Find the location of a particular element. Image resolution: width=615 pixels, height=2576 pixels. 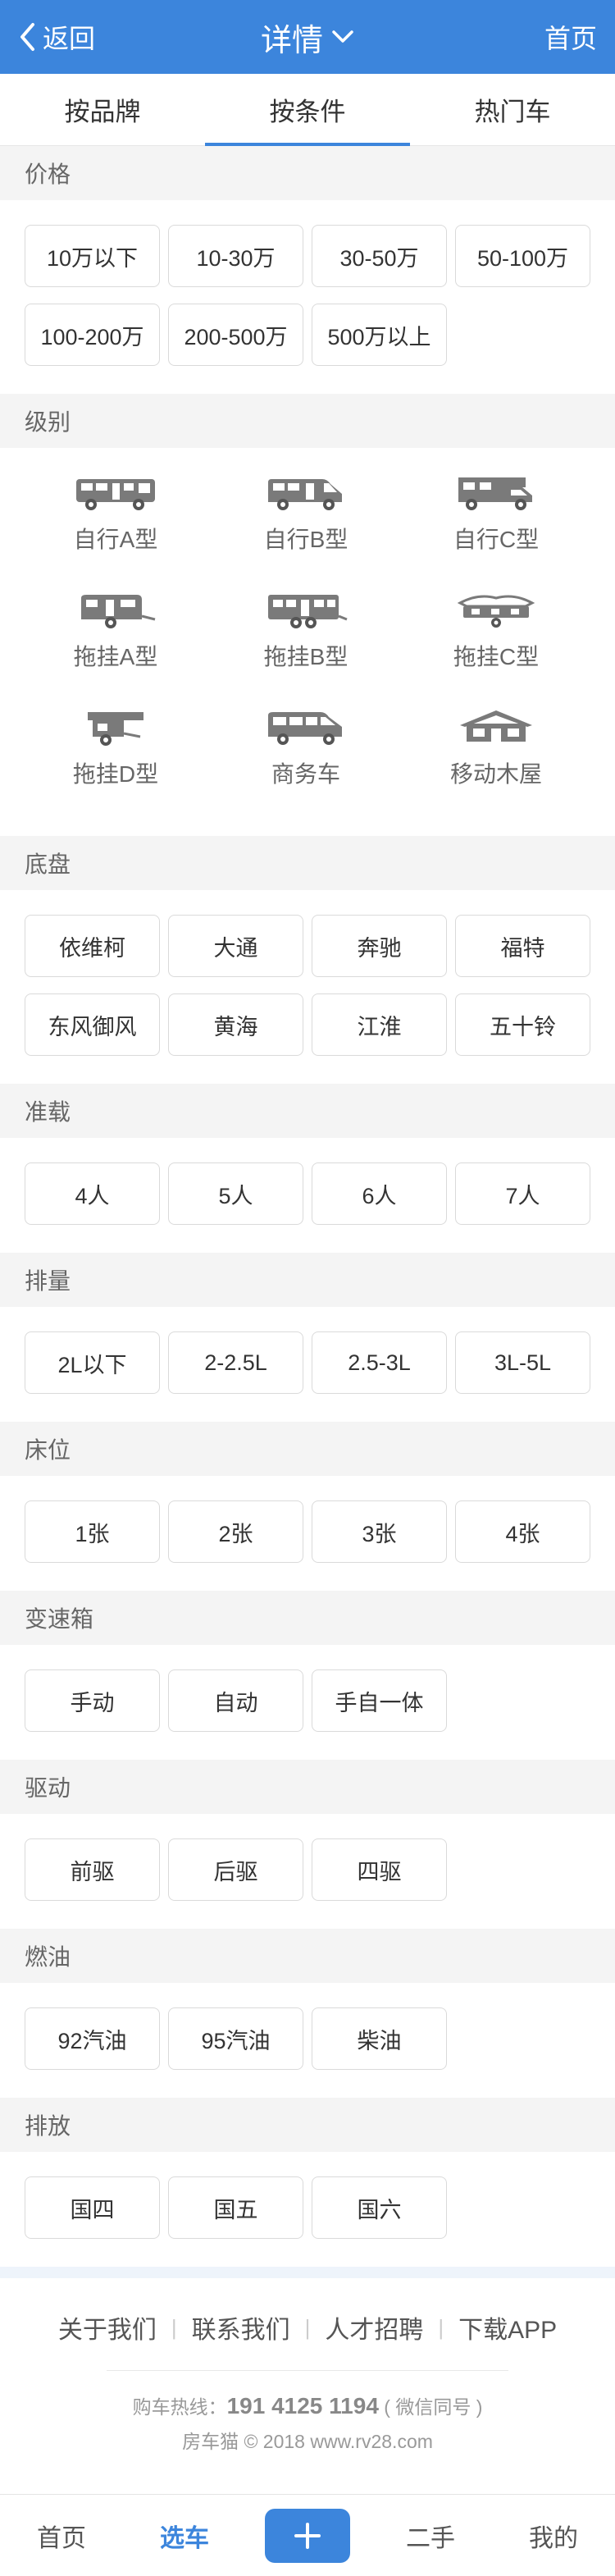

price-option: 100-200万 is located at coordinates (92, 335).